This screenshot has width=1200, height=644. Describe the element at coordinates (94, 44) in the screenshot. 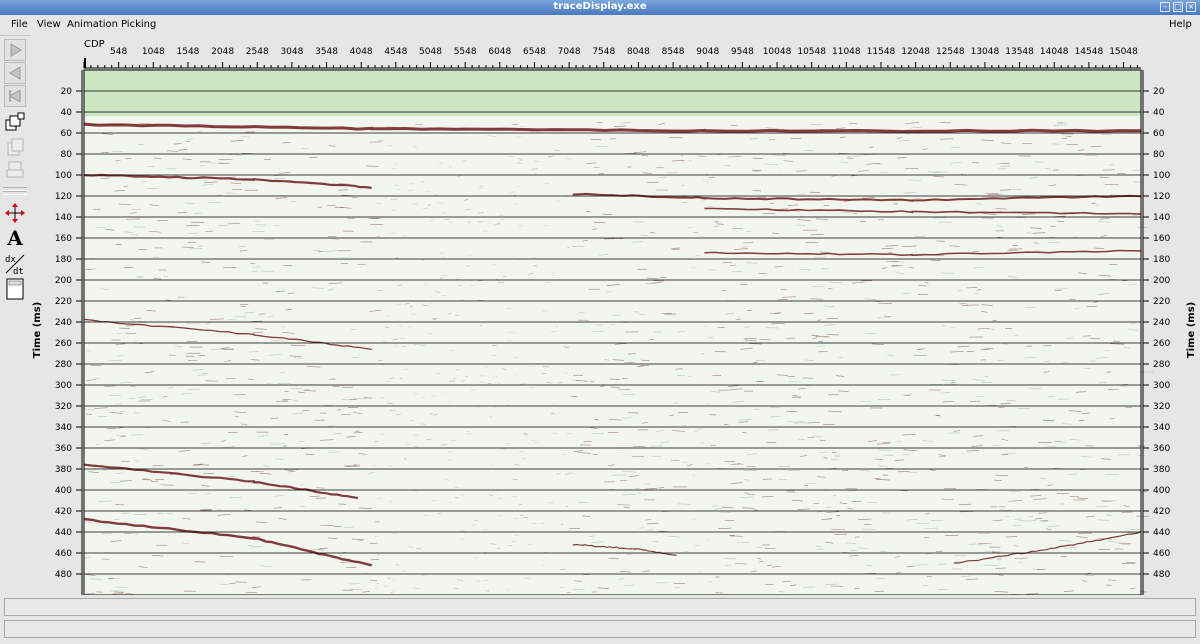

I see `x-axis-label: CDP` at that location.